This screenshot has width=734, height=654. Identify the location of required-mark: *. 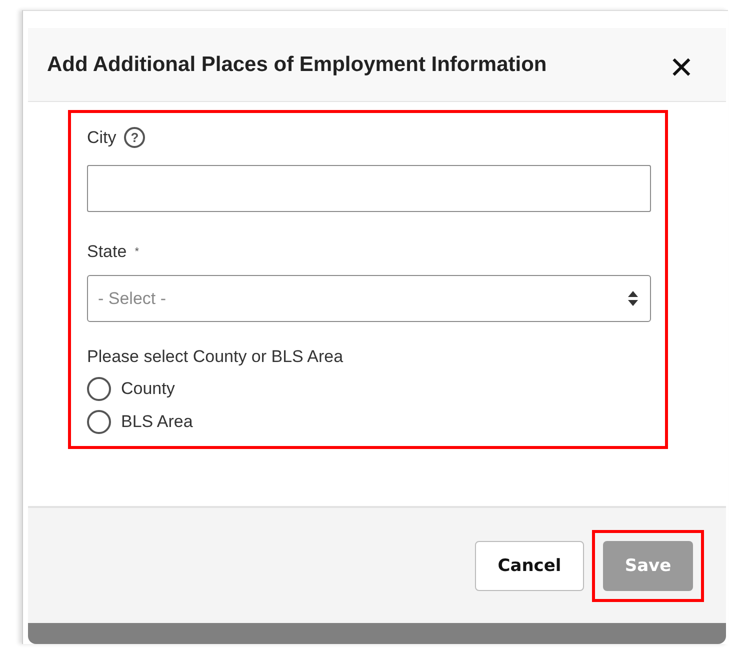
(136, 252).